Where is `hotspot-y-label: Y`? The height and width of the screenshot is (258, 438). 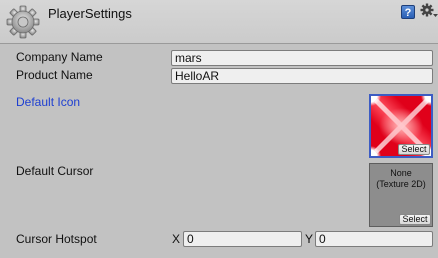
hotspot-y-label: Y is located at coordinates (309, 239).